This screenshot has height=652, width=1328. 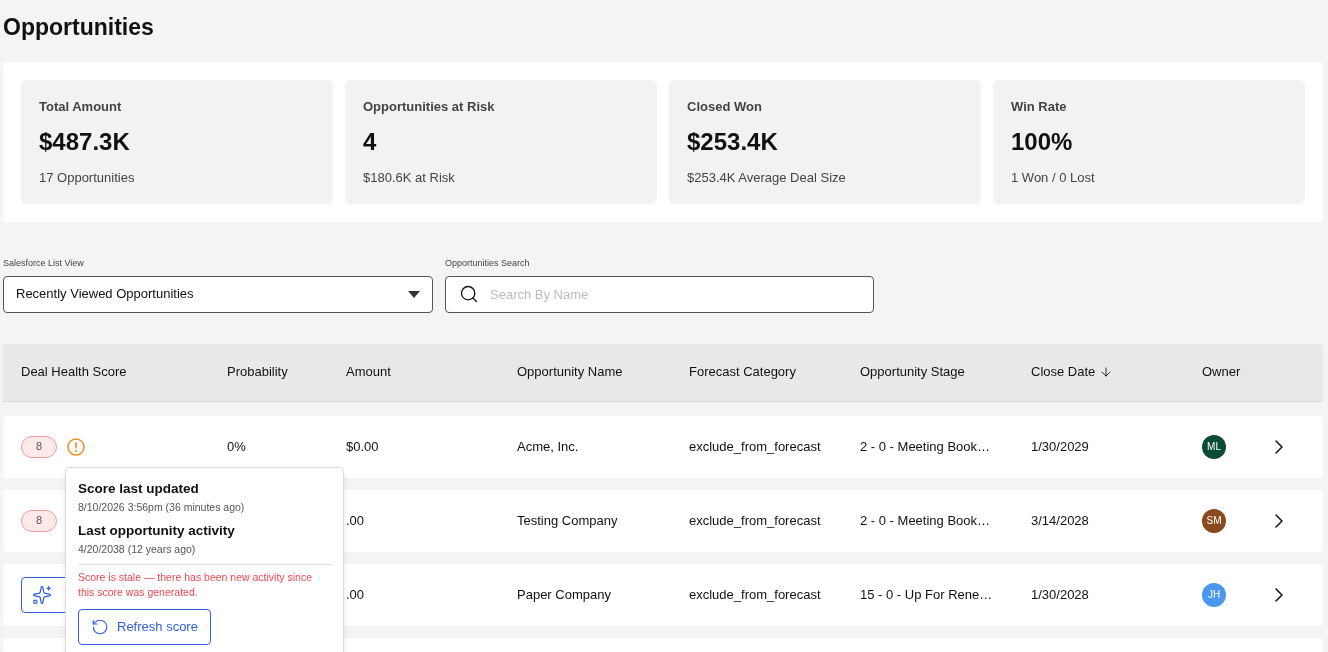 I want to click on column-header: Deal Health Score, so click(x=74, y=372).